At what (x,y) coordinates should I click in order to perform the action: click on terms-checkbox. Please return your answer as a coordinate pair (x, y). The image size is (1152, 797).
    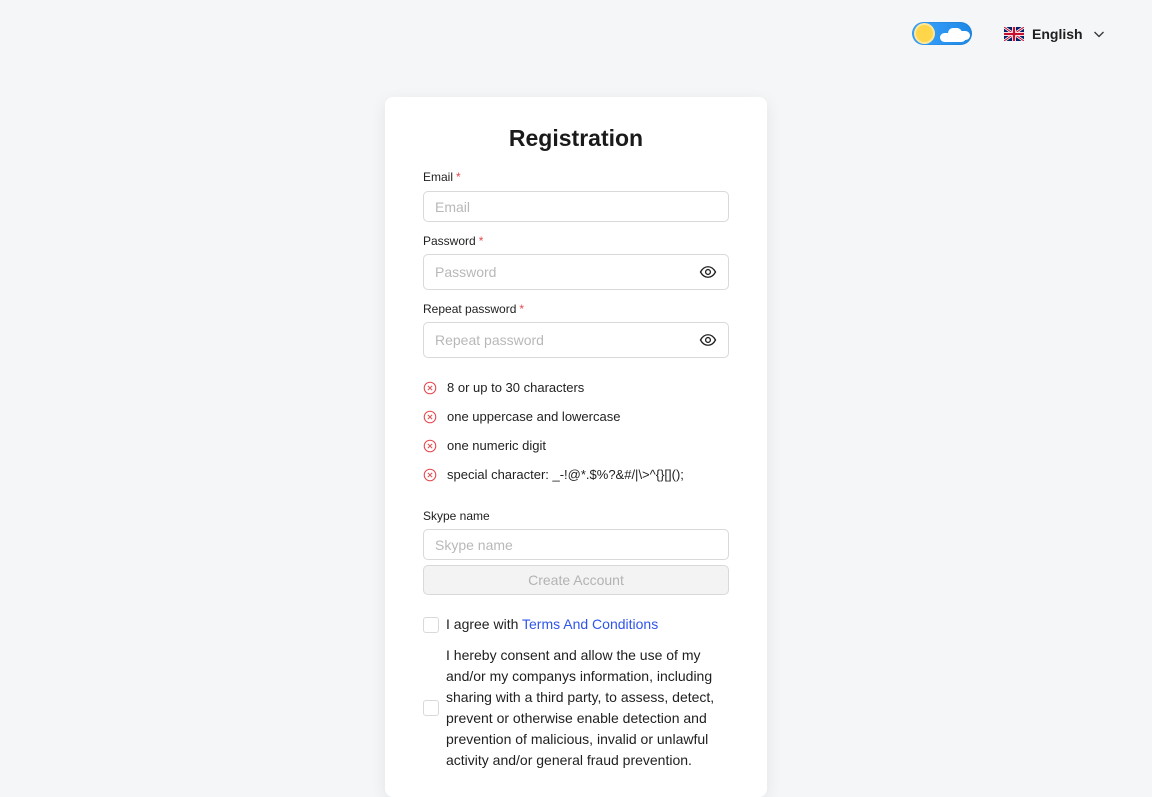
    Looking at the image, I should click on (431, 624).